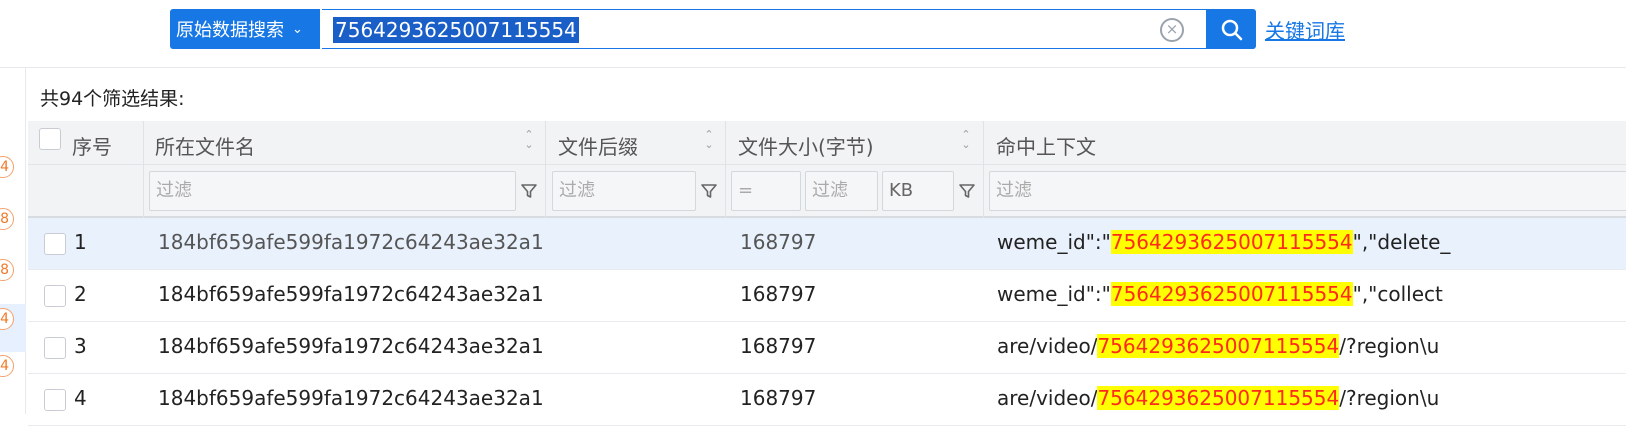 The width and height of the screenshot is (1626, 426). What do you see at coordinates (80, 294) in the screenshot?
I see `row-index: 2` at bounding box center [80, 294].